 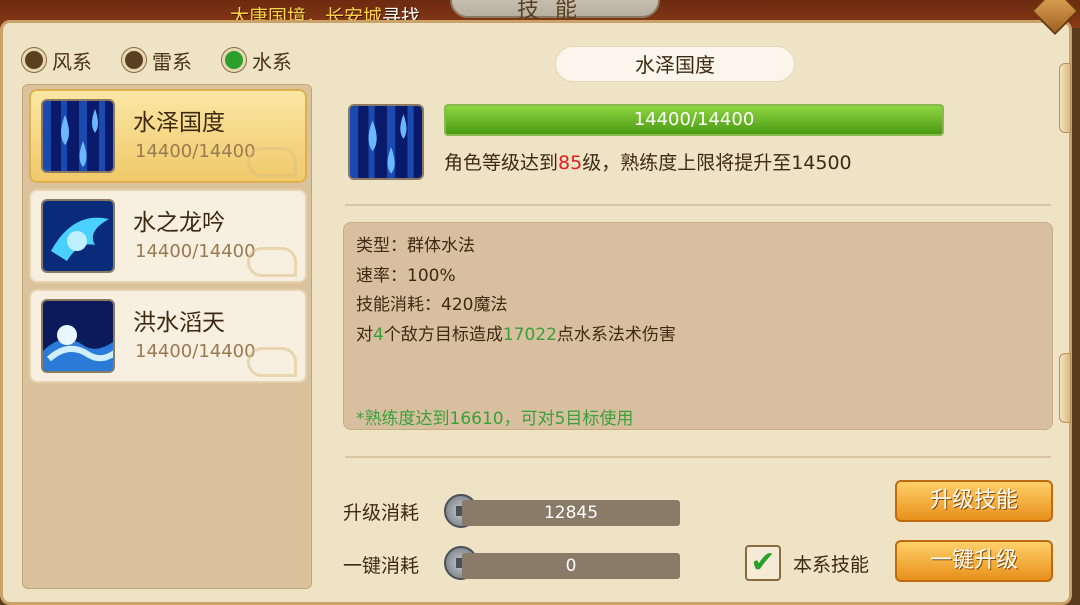 I want to click on proficiency-text: 14400/14400, so click(x=694, y=119).